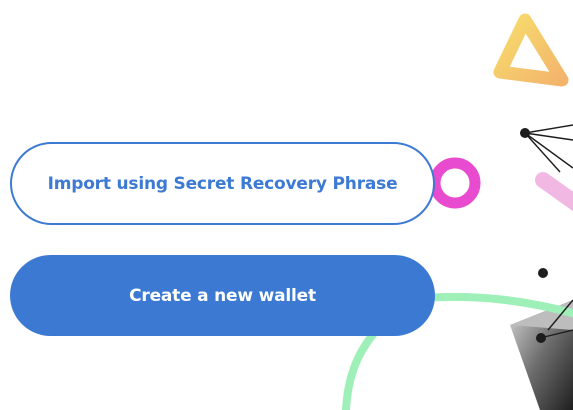 The height and width of the screenshot is (410, 573). Describe the element at coordinates (222, 295) in the screenshot. I see `create-new-wallet-button: Create a new wallet` at that location.